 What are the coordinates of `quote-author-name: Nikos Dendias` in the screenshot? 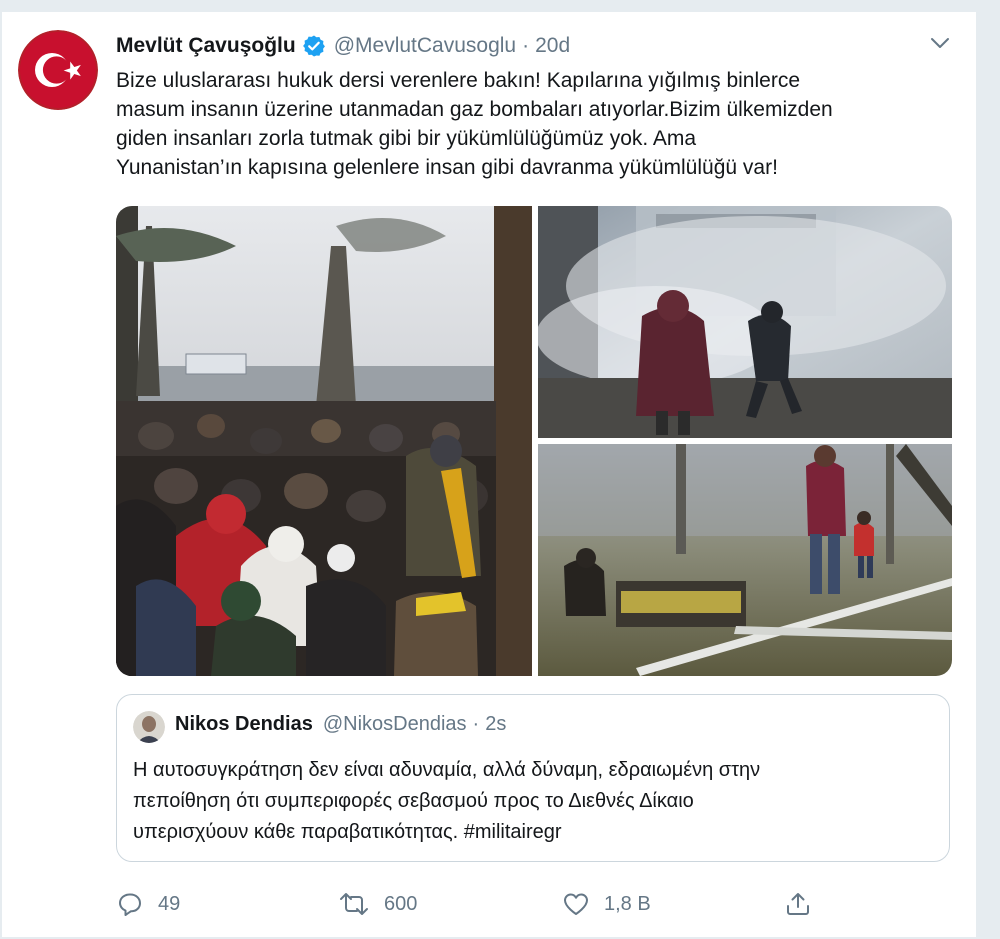 It's located at (244, 724).